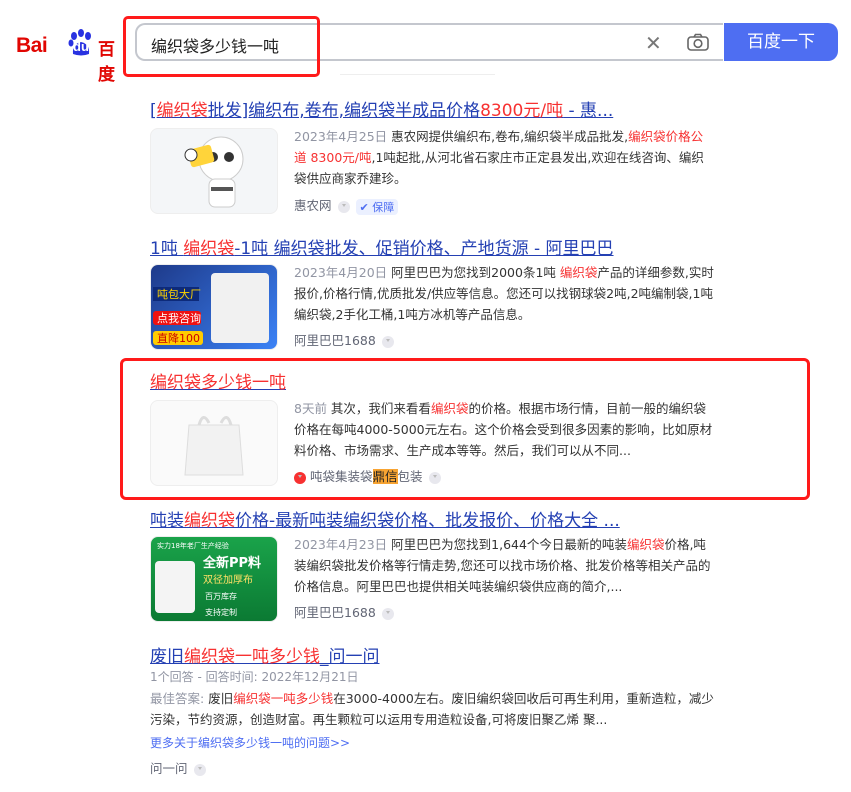 The height and width of the screenshot is (792, 851). What do you see at coordinates (221, 612) in the screenshot?
I see `thumb-label: 支持定制` at bounding box center [221, 612].